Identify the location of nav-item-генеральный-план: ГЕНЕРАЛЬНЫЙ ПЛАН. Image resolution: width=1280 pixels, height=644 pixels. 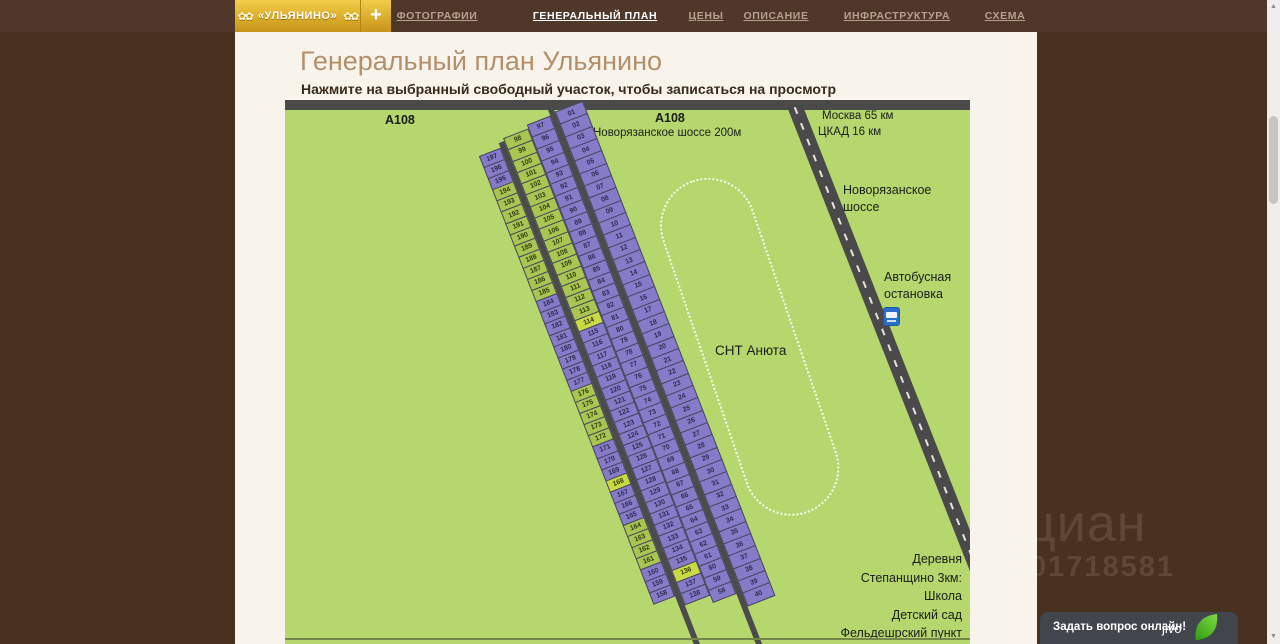
(595, 16).